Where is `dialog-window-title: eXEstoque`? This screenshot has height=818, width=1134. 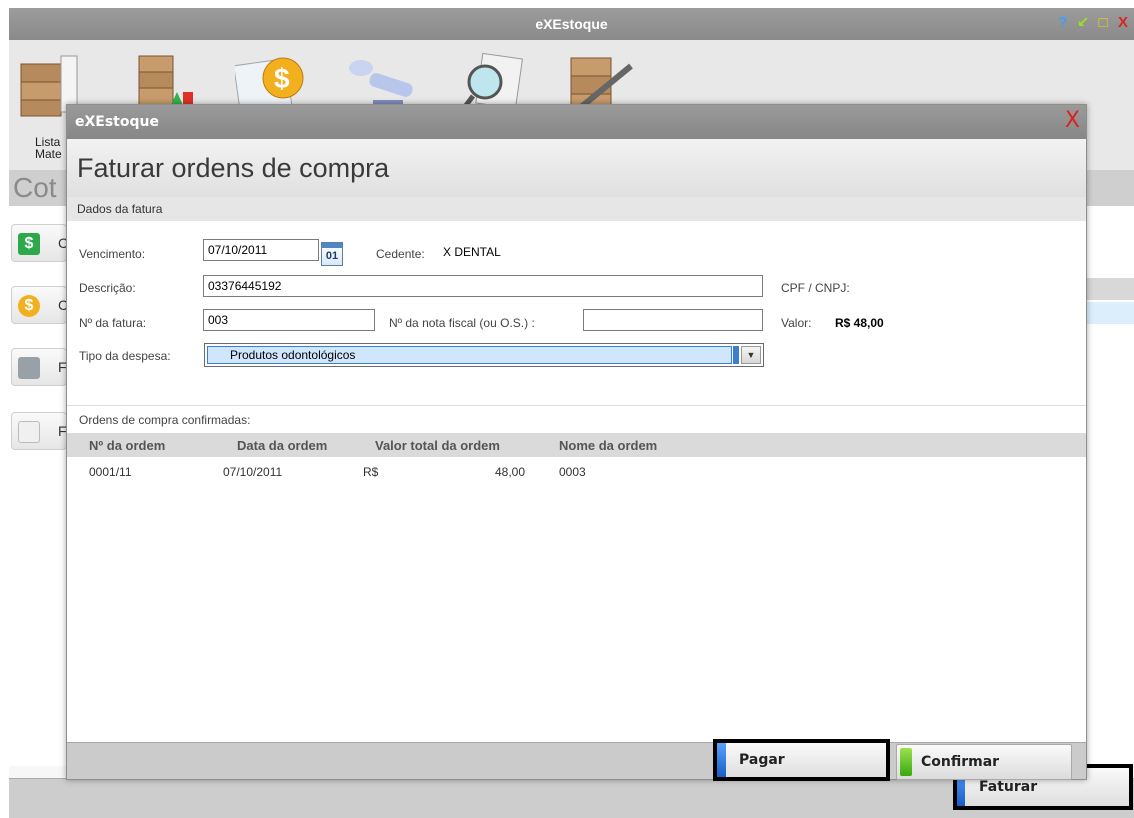 dialog-window-title: eXEstoque is located at coordinates (117, 122).